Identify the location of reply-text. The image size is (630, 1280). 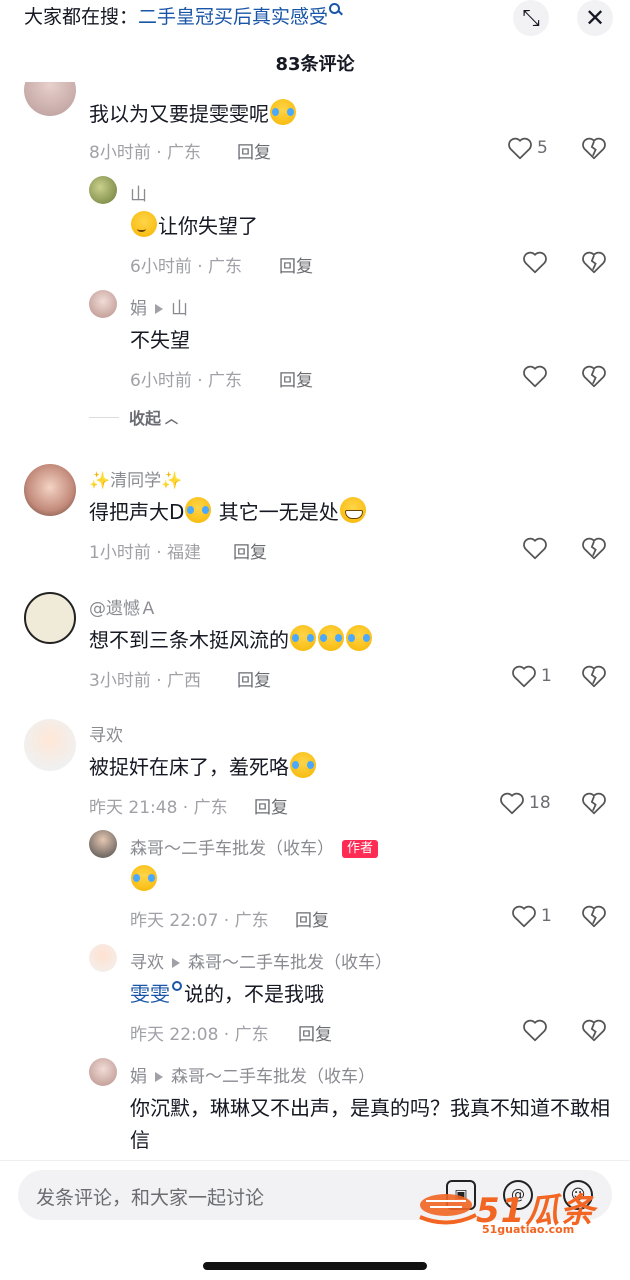
(144, 880).